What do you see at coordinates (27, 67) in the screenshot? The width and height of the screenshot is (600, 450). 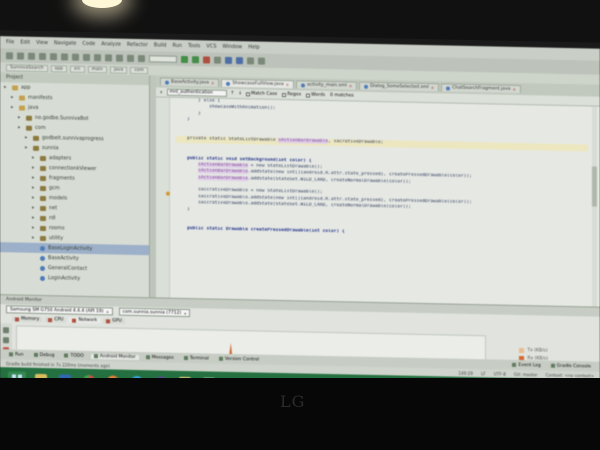 I see `breadcrumb-item: SunnivaSearch` at bounding box center [27, 67].